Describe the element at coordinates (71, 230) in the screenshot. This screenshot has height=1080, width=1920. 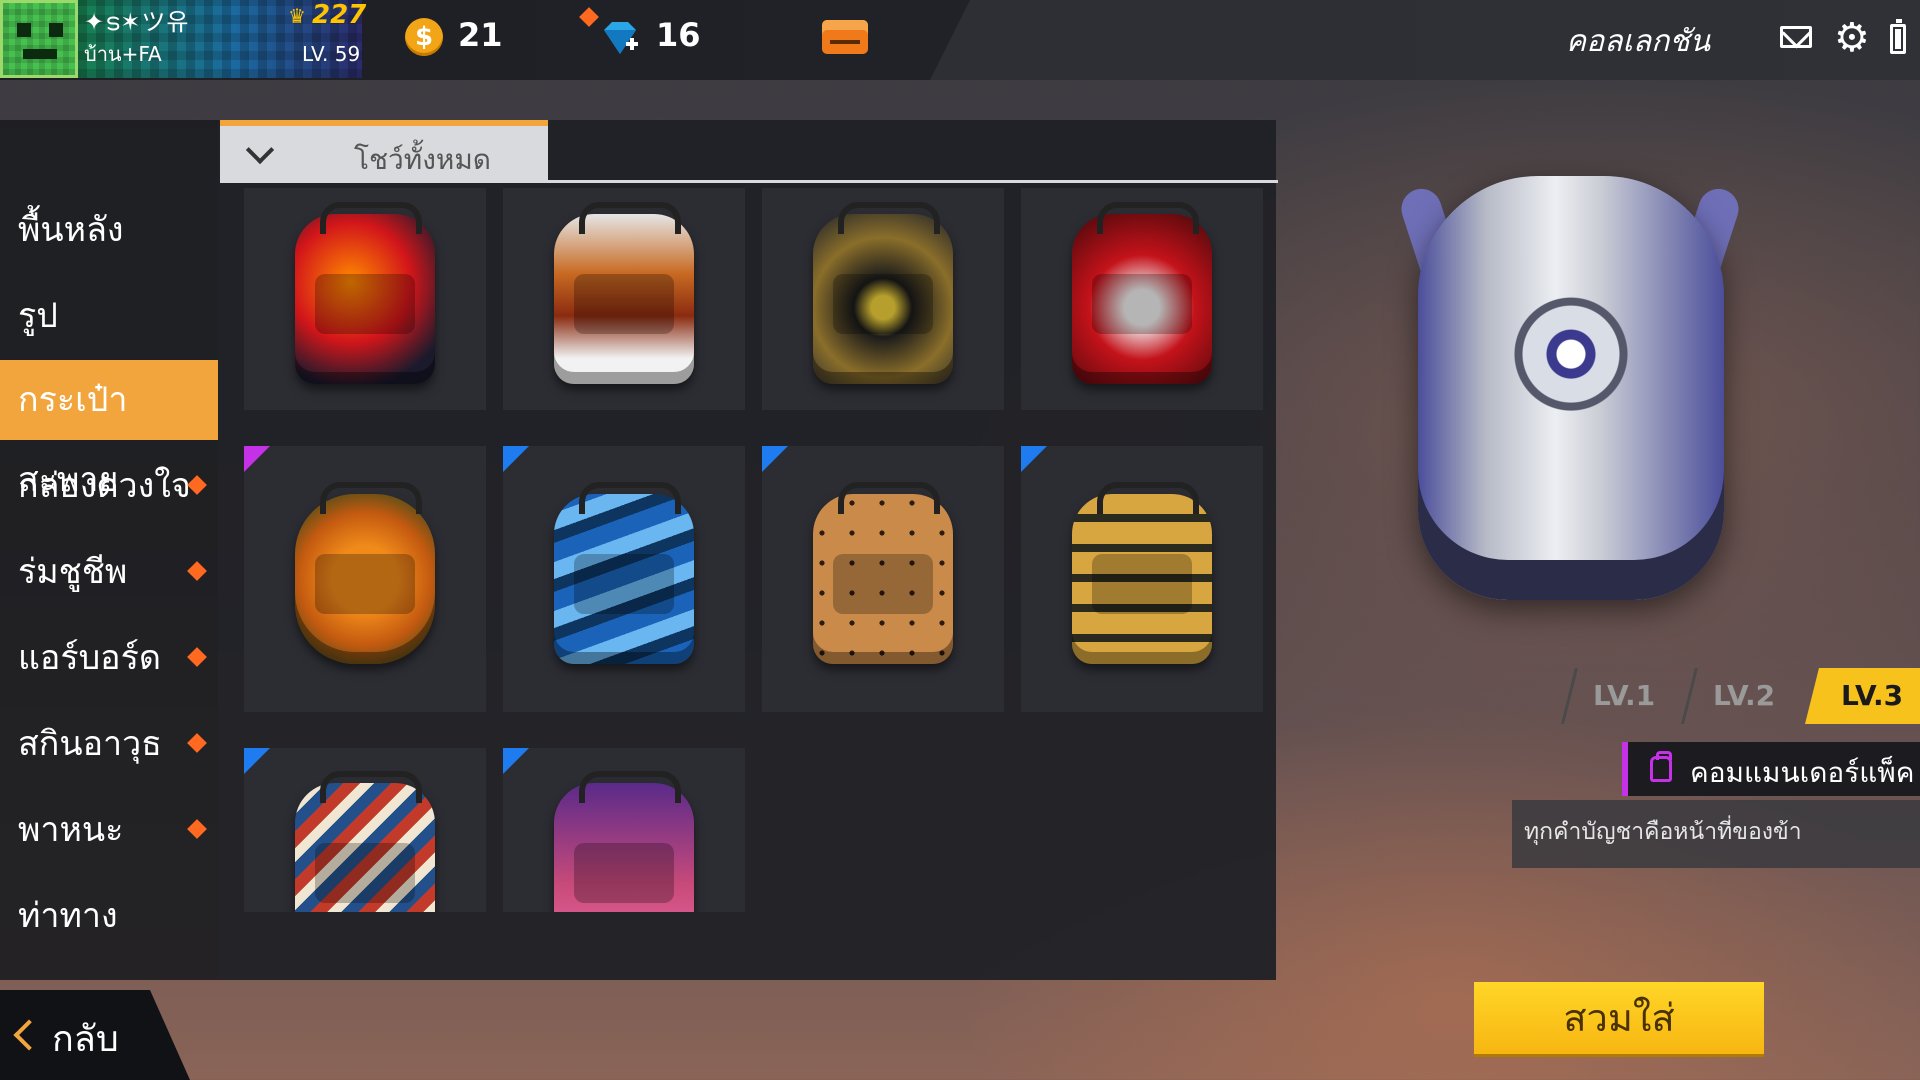
I see `sidebar-item-label: พื้นหลัง` at that location.